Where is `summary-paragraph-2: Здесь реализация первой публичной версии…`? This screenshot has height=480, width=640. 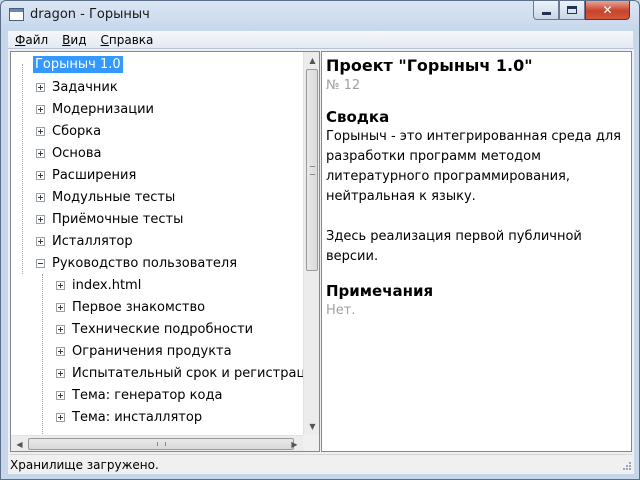
summary-paragraph-2: Здесь реализация первой публичной версии… is located at coordinates (454, 246).